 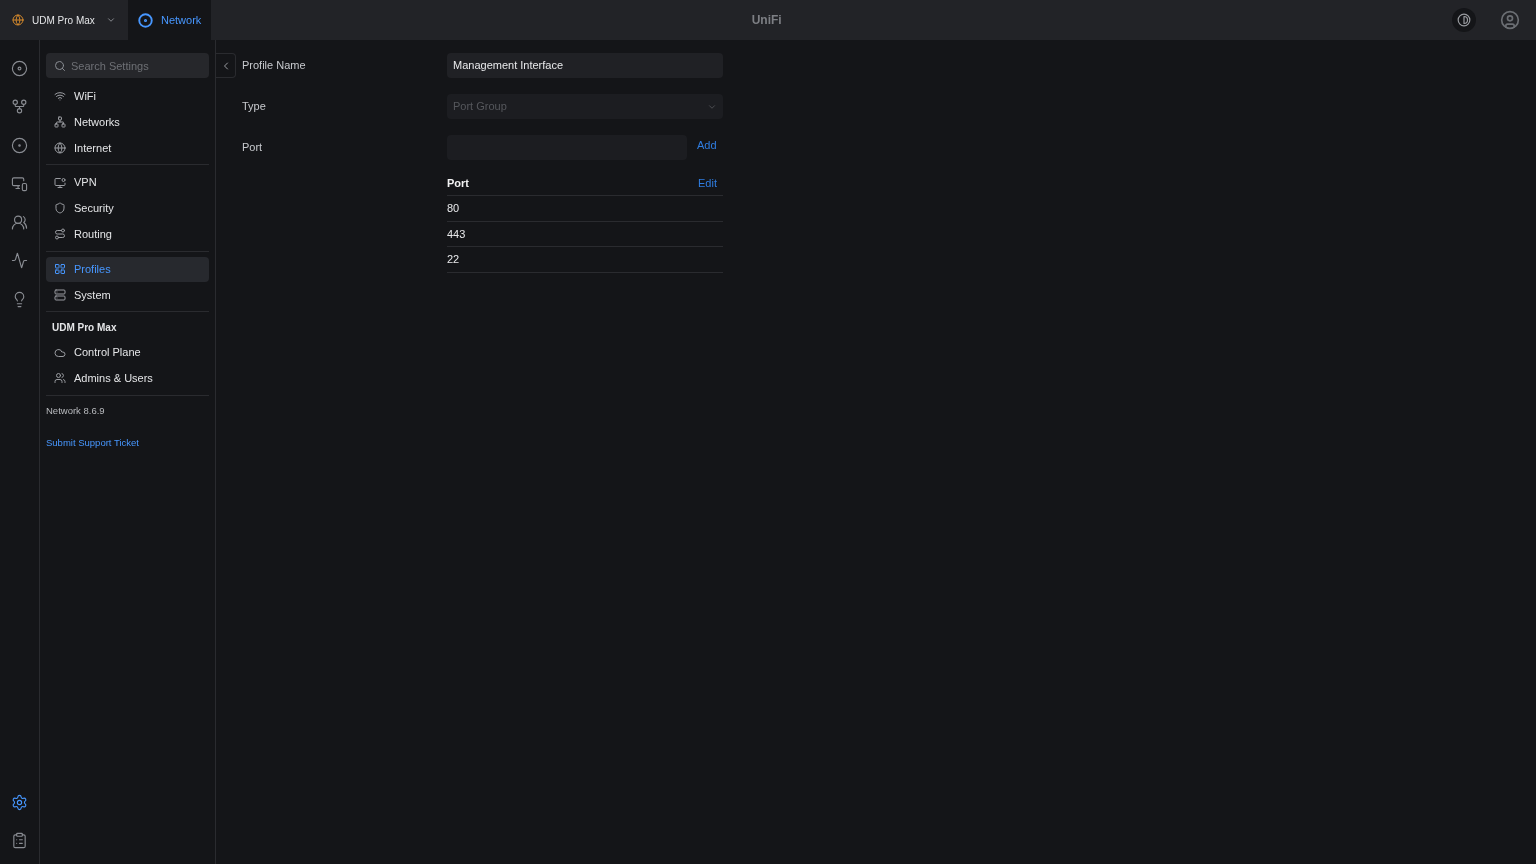 I want to click on app-tab: Network, so click(x=170, y=20).